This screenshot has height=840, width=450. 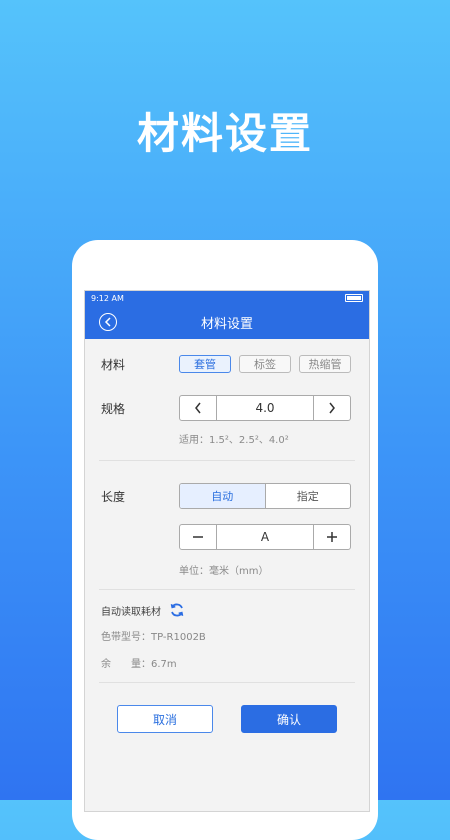 I want to click on minus-icon, so click(x=198, y=537).